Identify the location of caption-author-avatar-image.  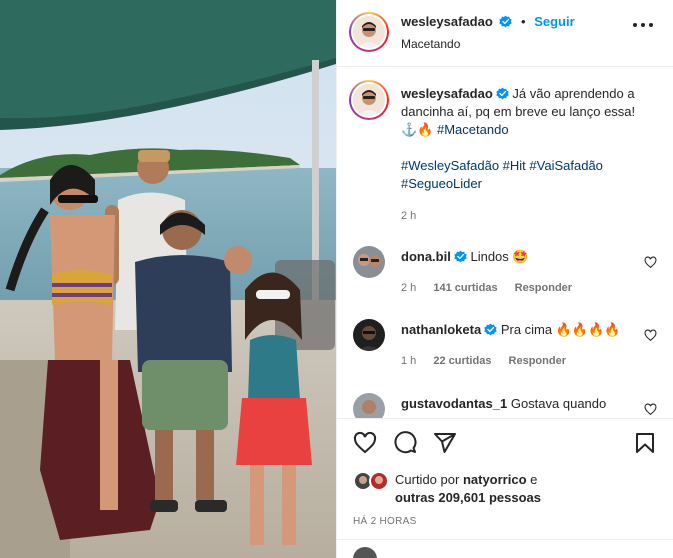
(369, 100).